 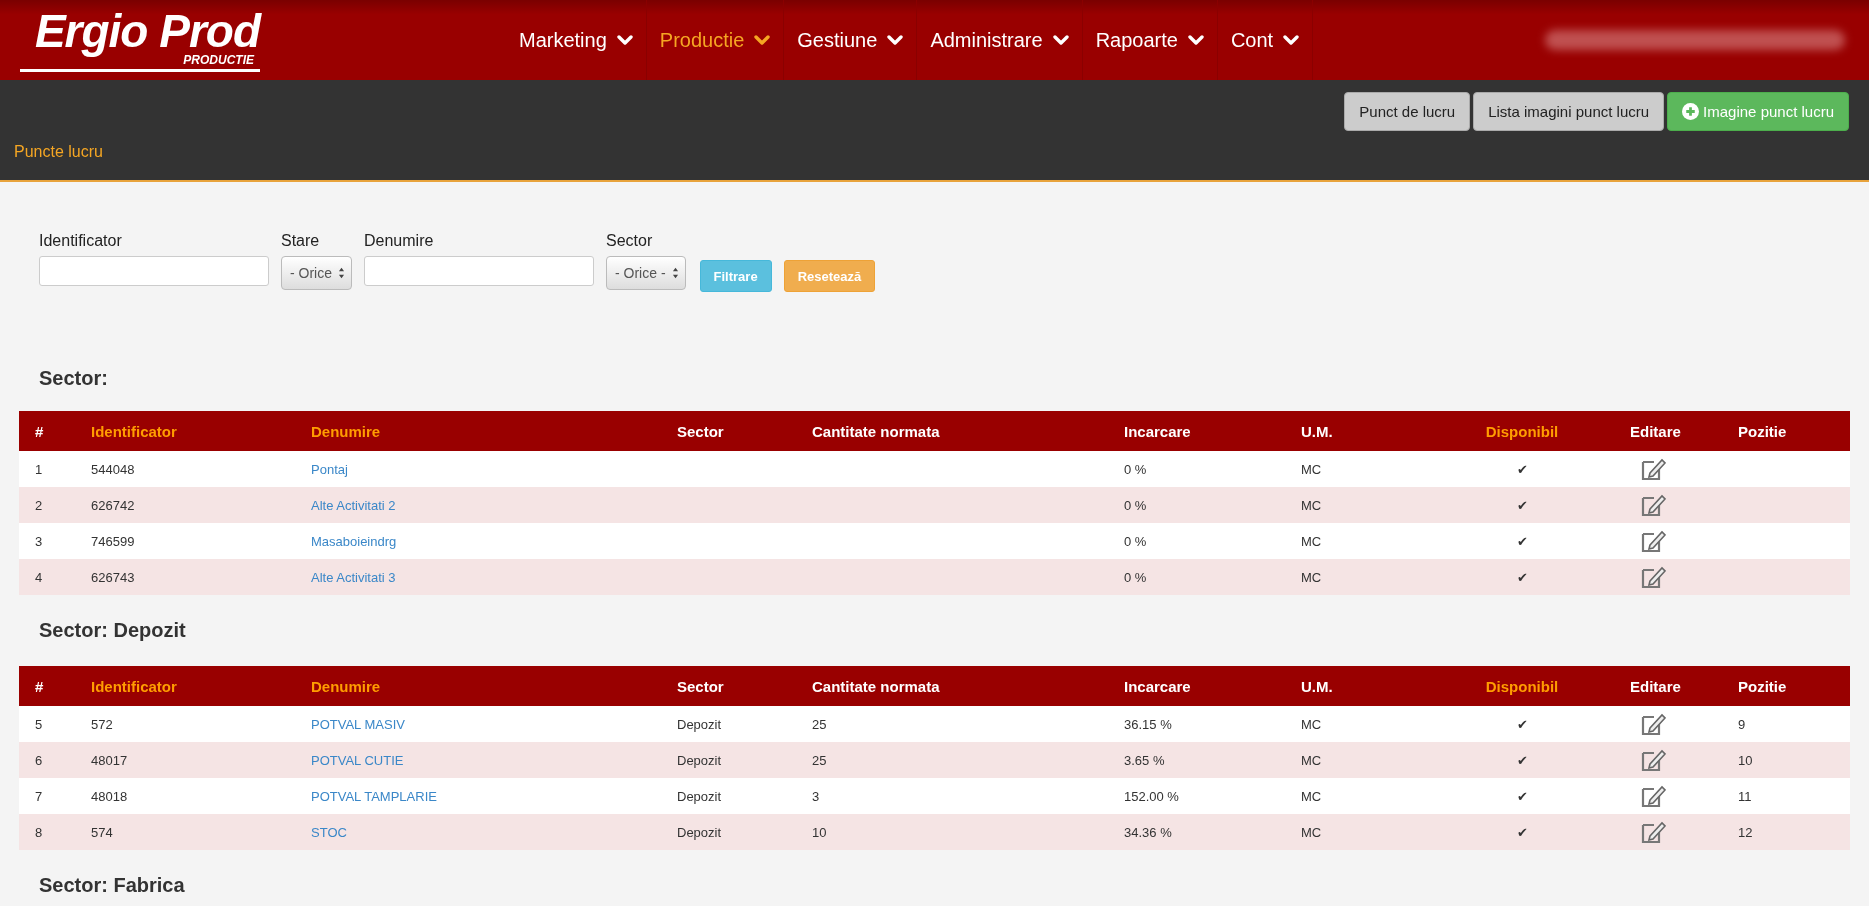 I want to click on table-cell: 12, so click(x=1745, y=832).